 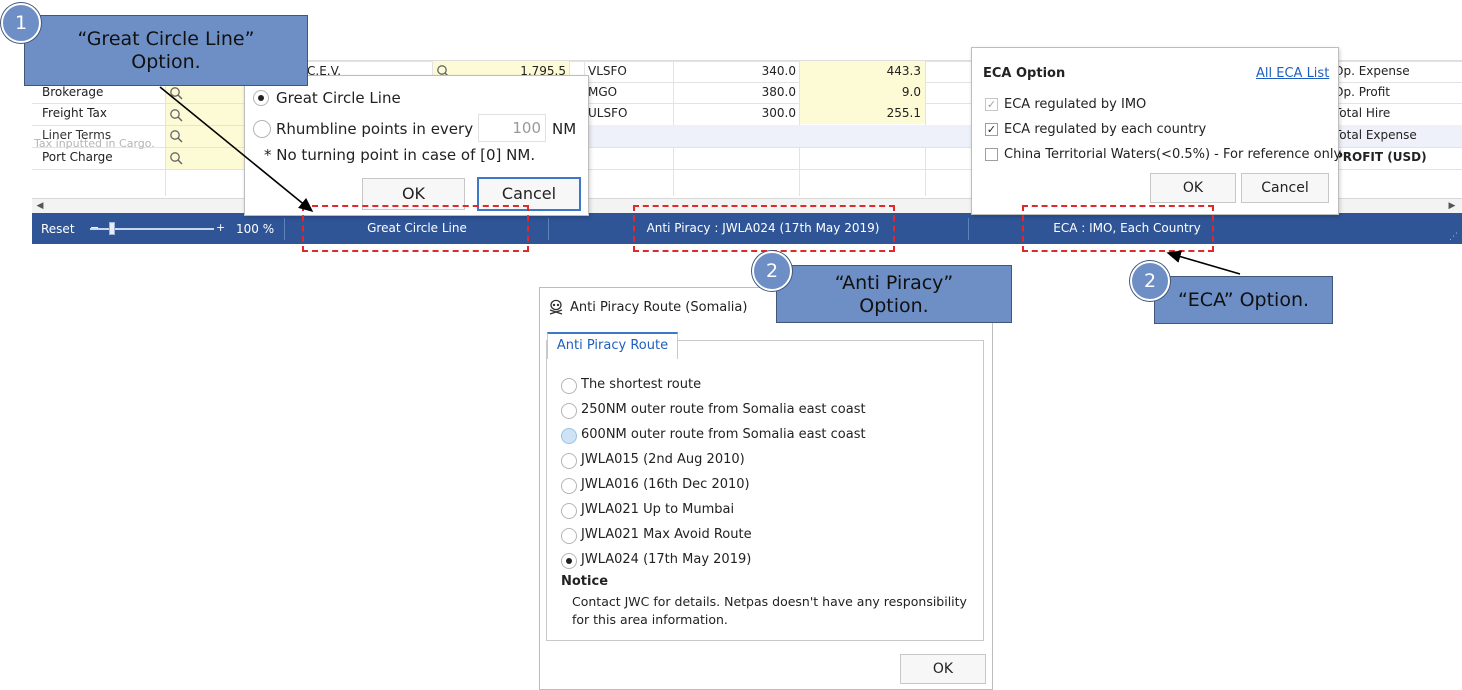 I want to click on zoom-slider-thumb, so click(x=112, y=228).